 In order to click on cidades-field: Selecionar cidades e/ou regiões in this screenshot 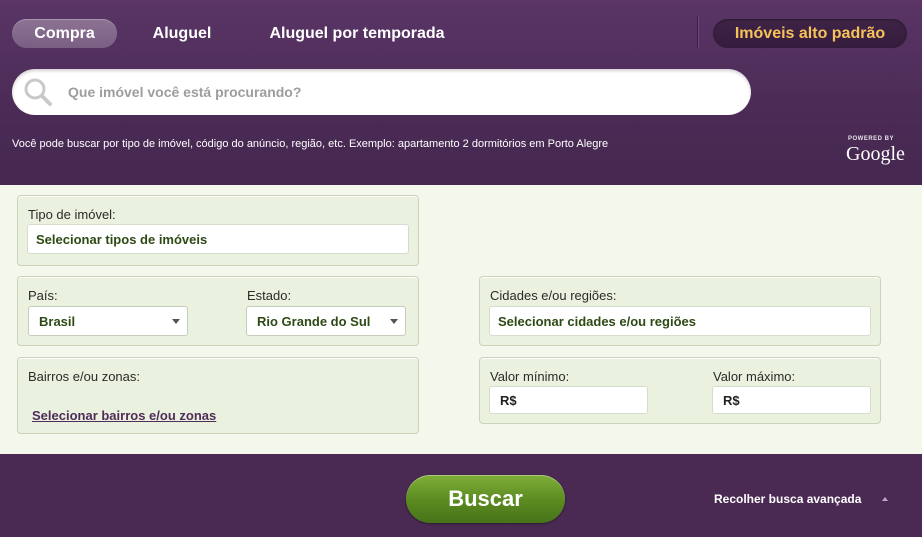, I will do `click(680, 321)`.